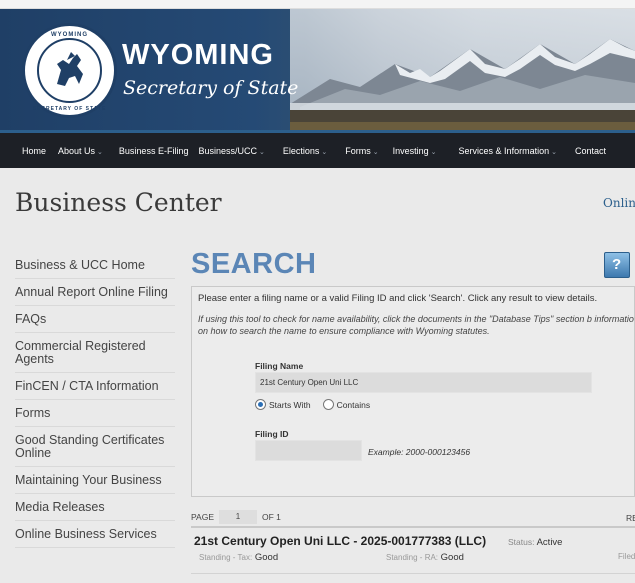  I want to click on nav-business-ucc-label: Business/UCC, so click(227, 150).